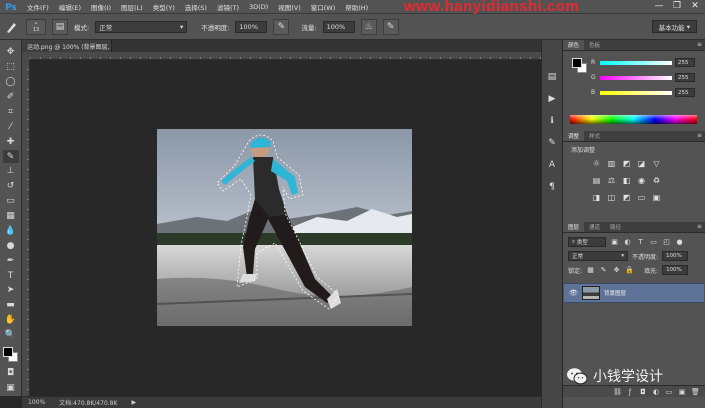  What do you see at coordinates (11, 335) in the screenshot?
I see `zoom-tool-icon: 🔍` at bounding box center [11, 335].